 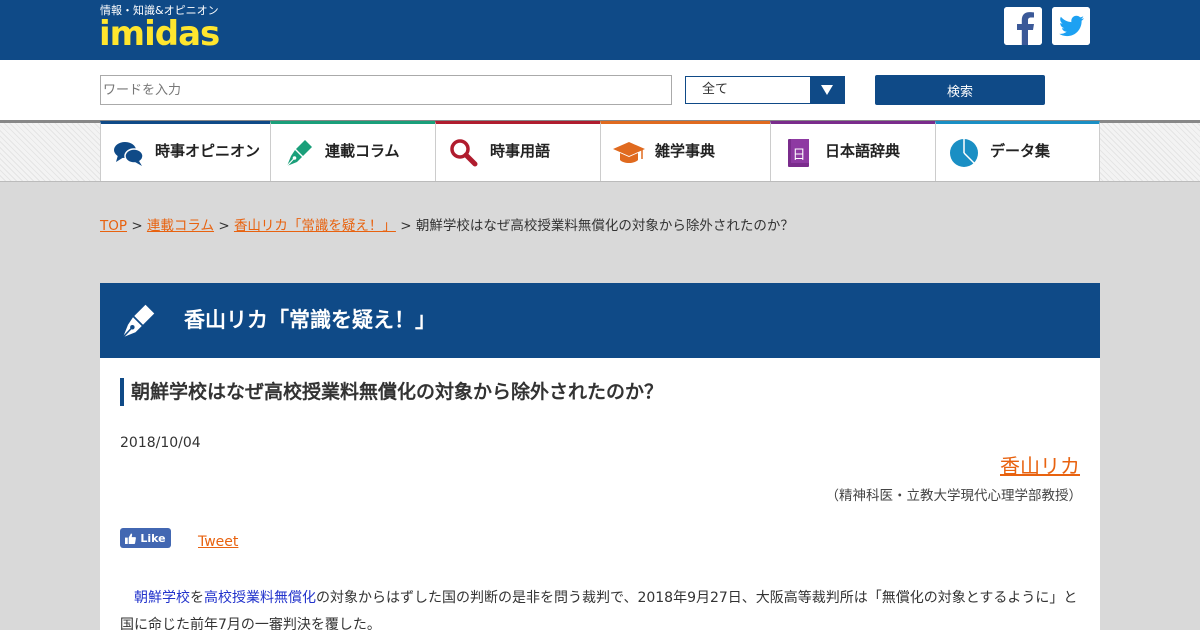 I want to click on article-title: 朝鮮学校はなぜ高校授業料無償化の対象から除外されたのか？, so click(x=391, y=392).